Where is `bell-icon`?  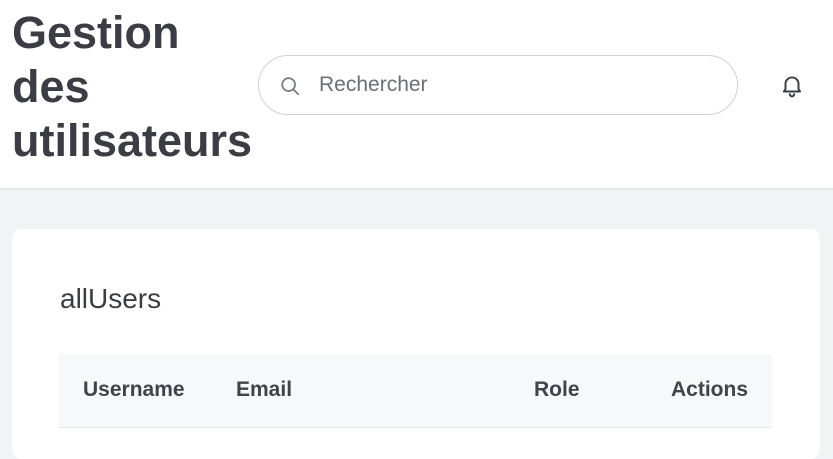 bell-icon is located at coordinates (792, 85).